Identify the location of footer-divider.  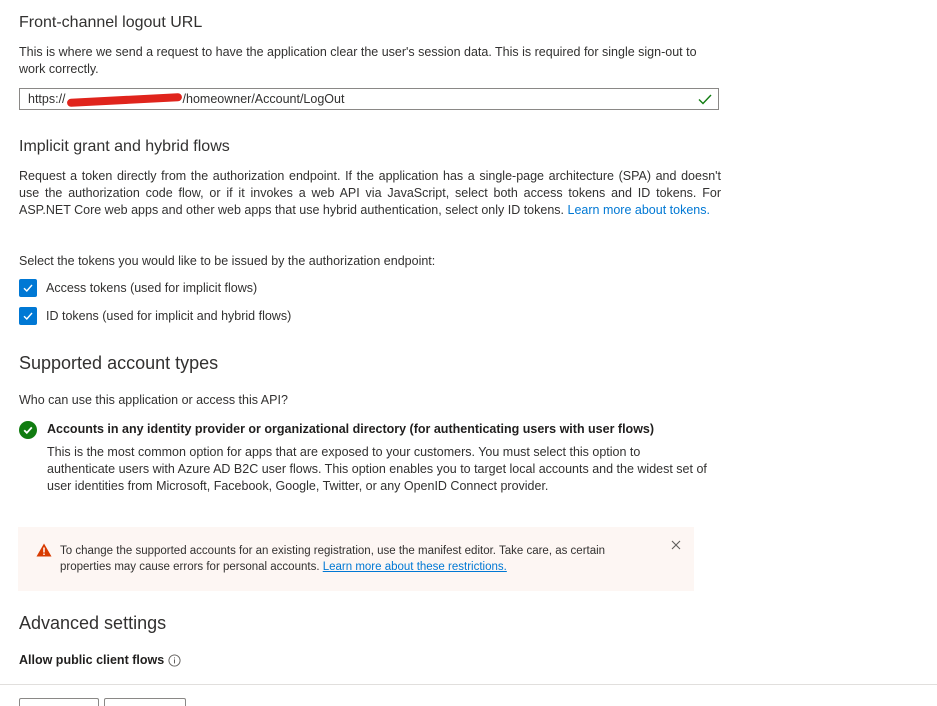
(468, 684).